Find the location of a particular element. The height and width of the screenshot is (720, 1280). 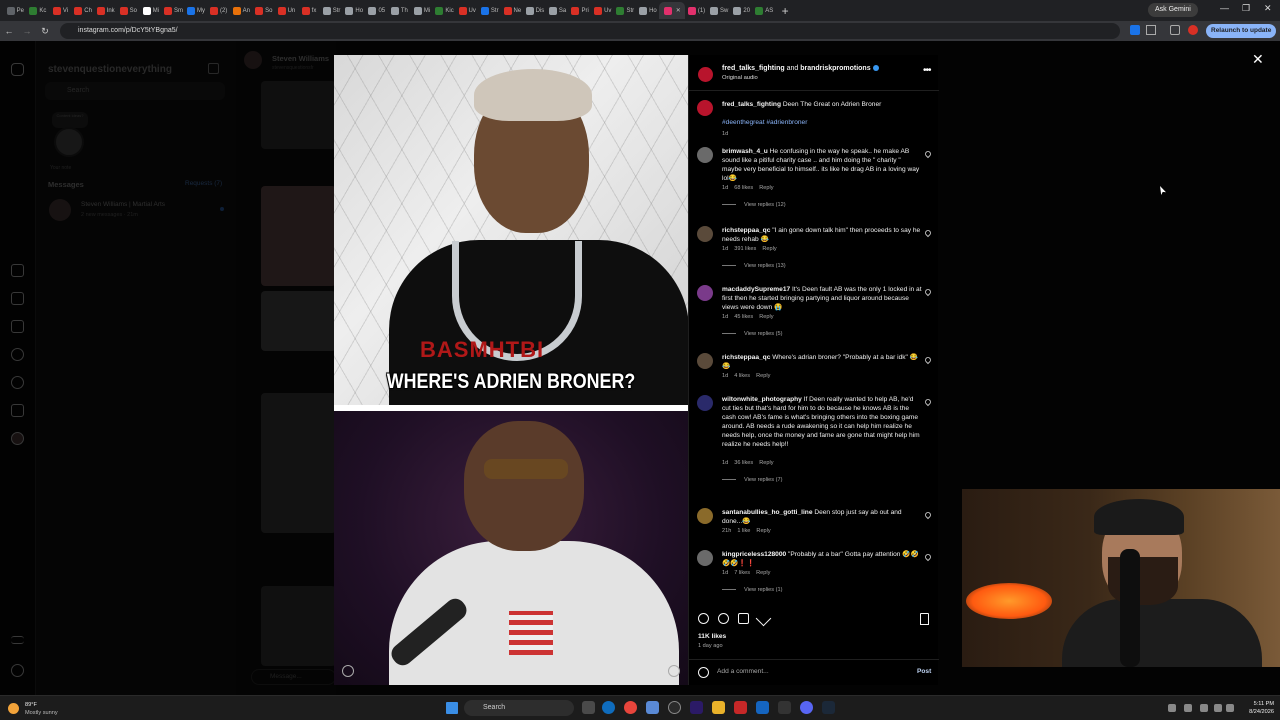

task-view-icon is located at coordinates (588, 707).